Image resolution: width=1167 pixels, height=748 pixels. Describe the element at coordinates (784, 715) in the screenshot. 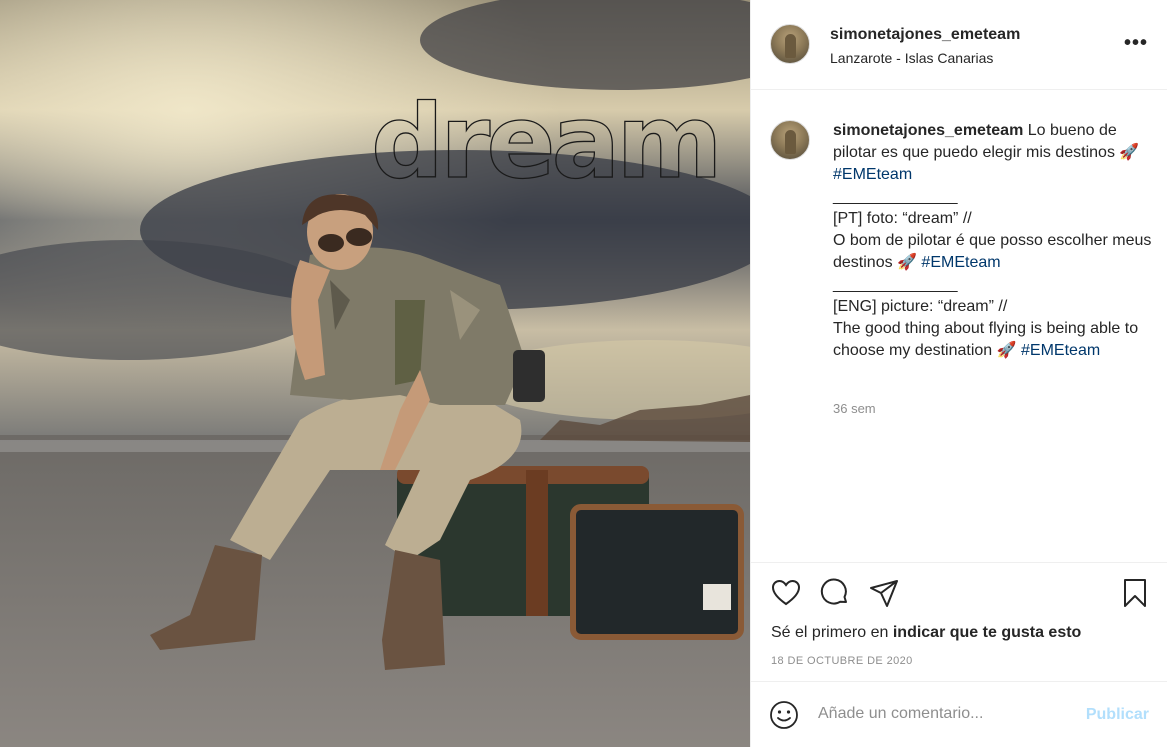

I see `emoji-icon` at that location.